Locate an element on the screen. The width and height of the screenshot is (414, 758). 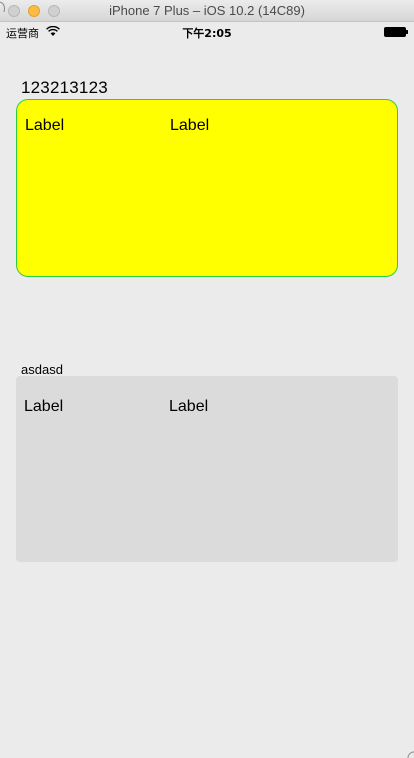
status-time: 下午2:05 is located at coordinates (207, 33).